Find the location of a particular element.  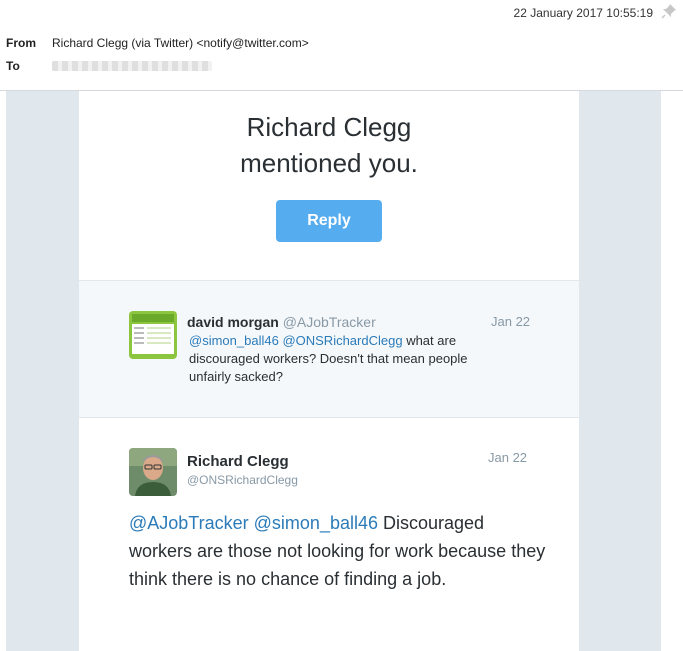

spreadsheet-avatar-icon is located at coordinates (153, 335).